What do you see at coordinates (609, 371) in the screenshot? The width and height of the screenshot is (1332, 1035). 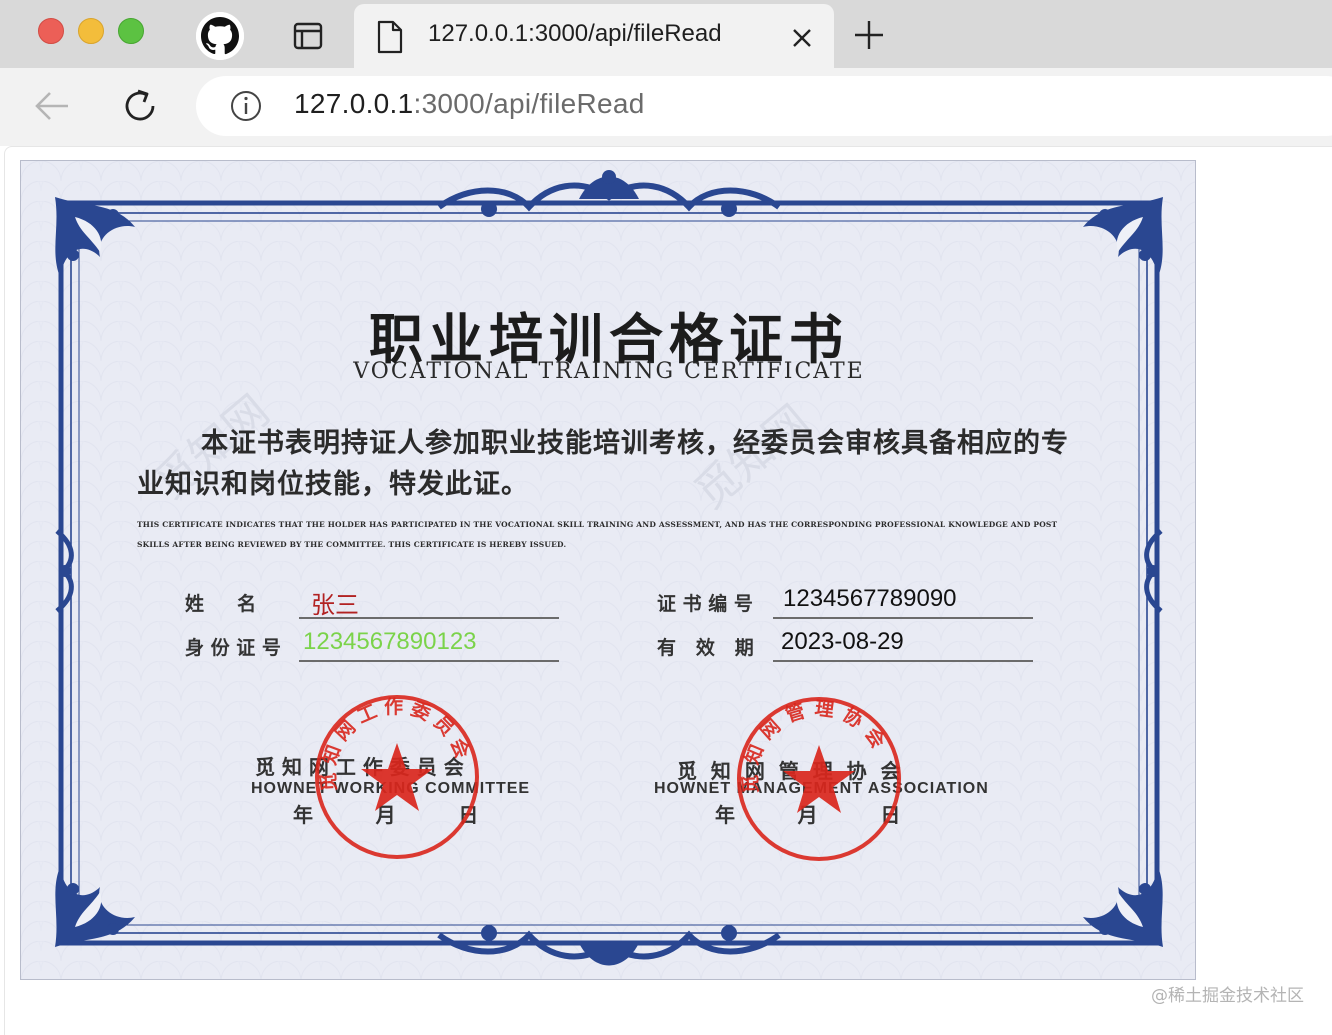 I see `certificate-subtitle: VOCATIONAL TRAINING CERTIFICATE` at bounding box center [609, 371].